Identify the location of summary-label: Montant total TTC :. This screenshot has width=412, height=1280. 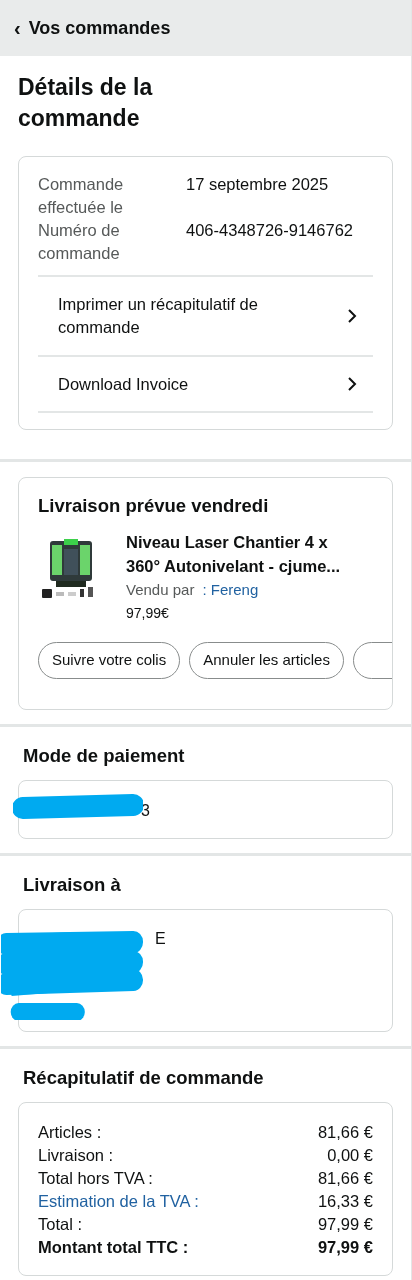
(113, 1247).